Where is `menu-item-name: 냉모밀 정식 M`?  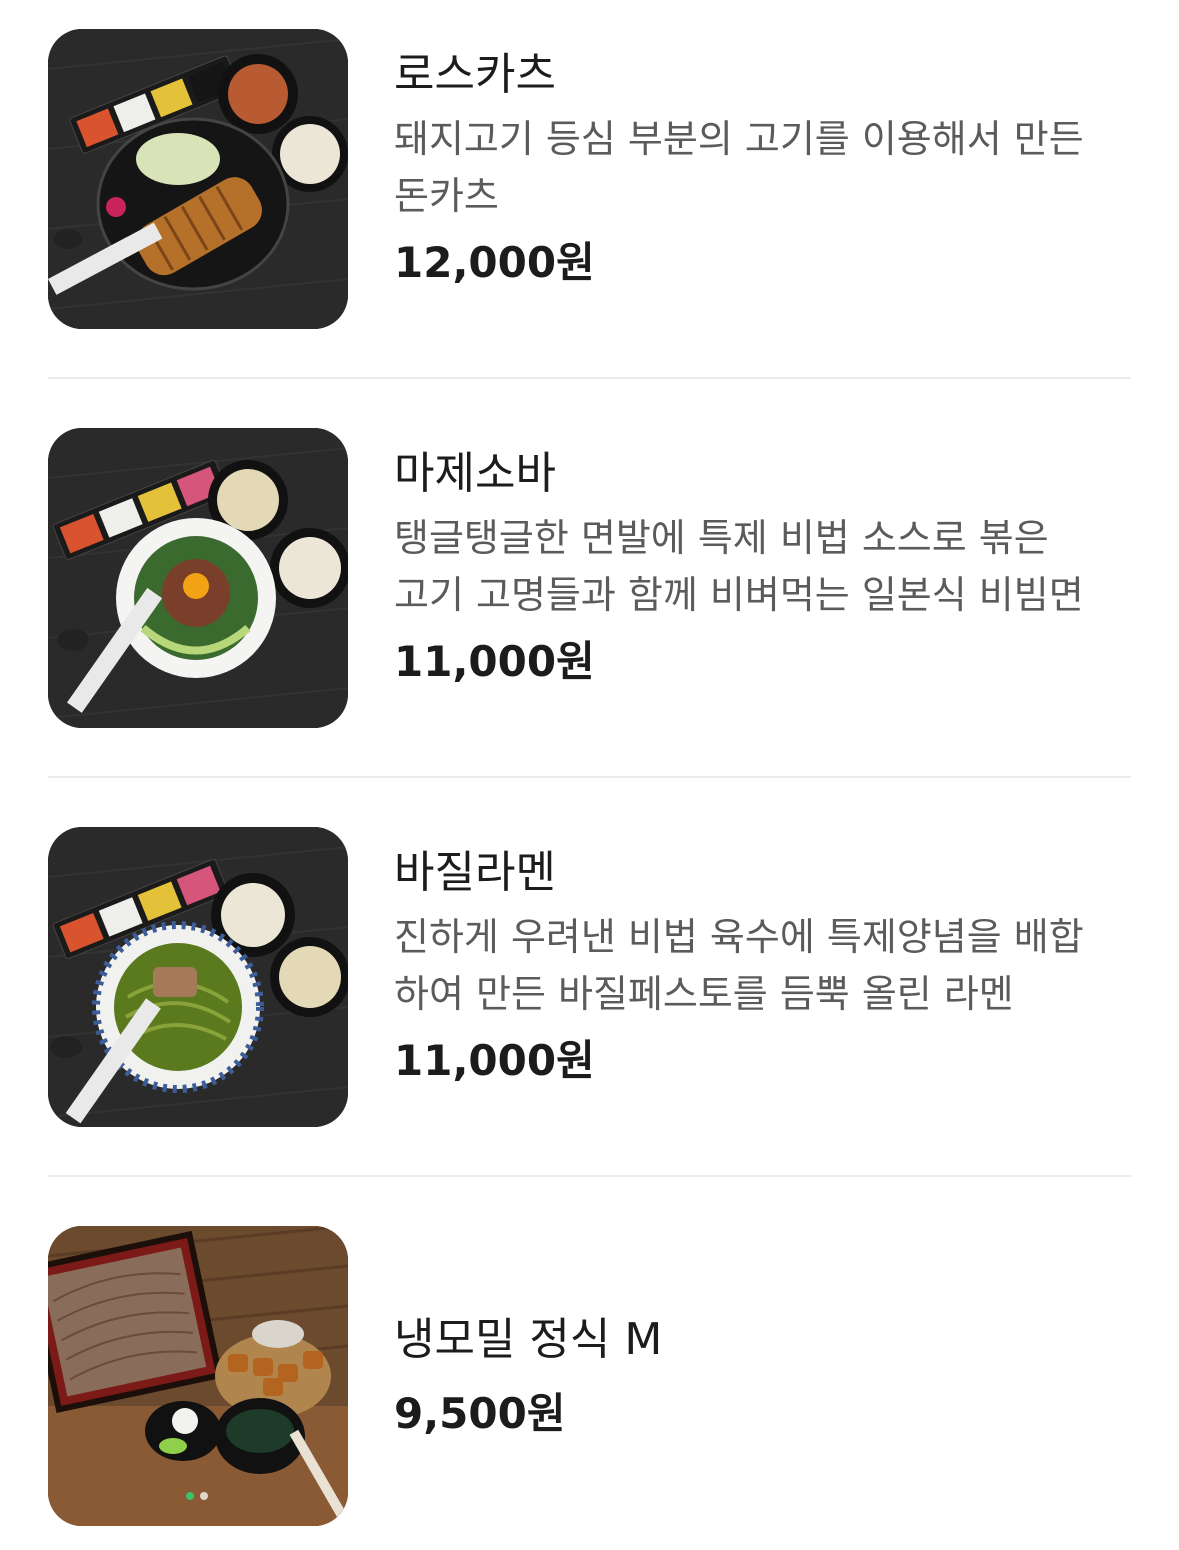
menu-item-name: 냉모밀 정식 M is located at coordinates (528, 1339).